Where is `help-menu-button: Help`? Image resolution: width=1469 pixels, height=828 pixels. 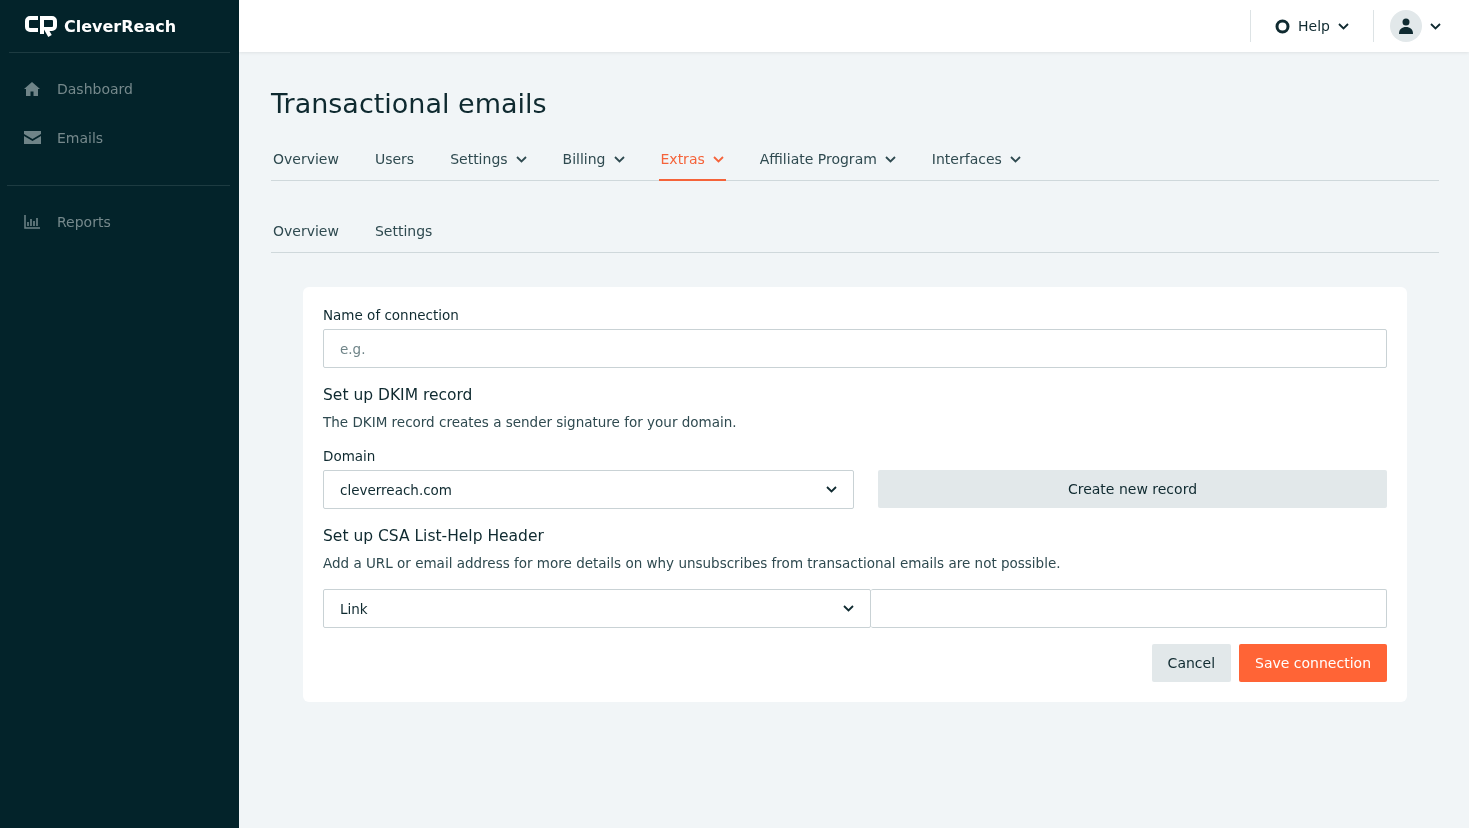 help-menu-button: Help is located at coordinates (1311, 26).